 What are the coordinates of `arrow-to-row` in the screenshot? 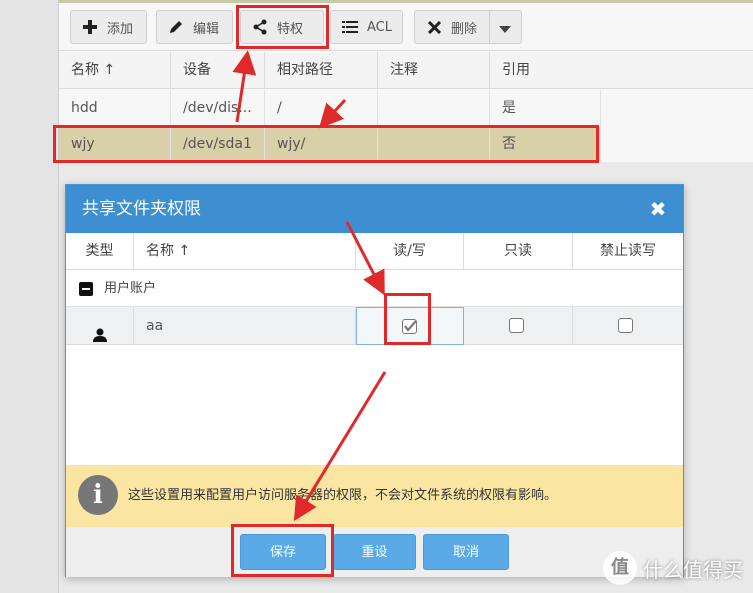 It's located at (332, 113).